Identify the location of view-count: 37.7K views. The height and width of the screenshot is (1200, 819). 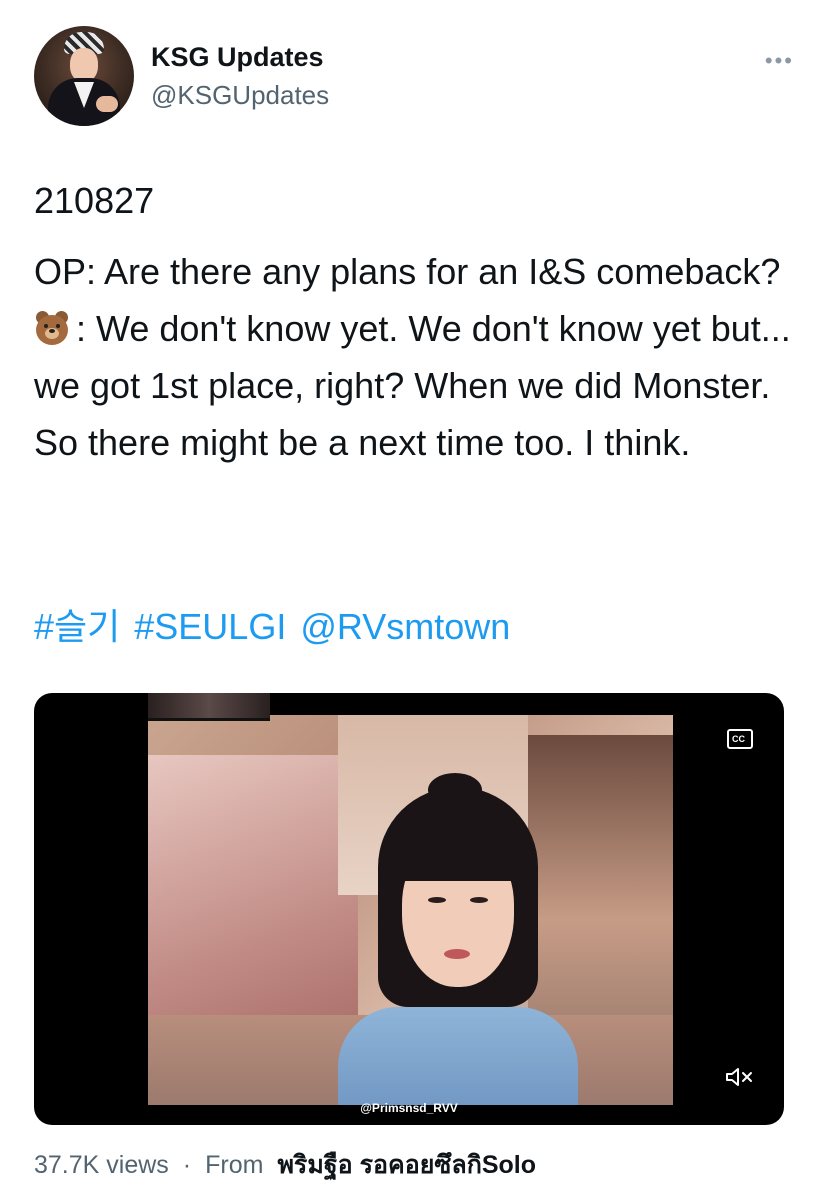
(101, 1165).